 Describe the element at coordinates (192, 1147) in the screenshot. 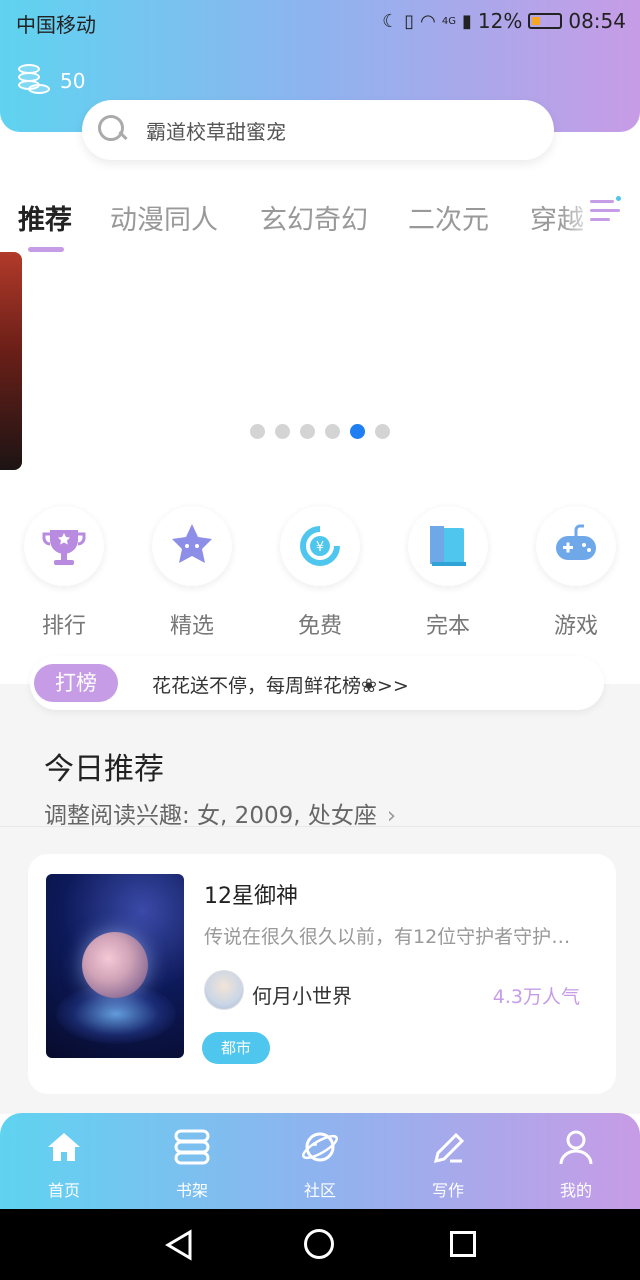

I see `bookshelf-icon` at that location.